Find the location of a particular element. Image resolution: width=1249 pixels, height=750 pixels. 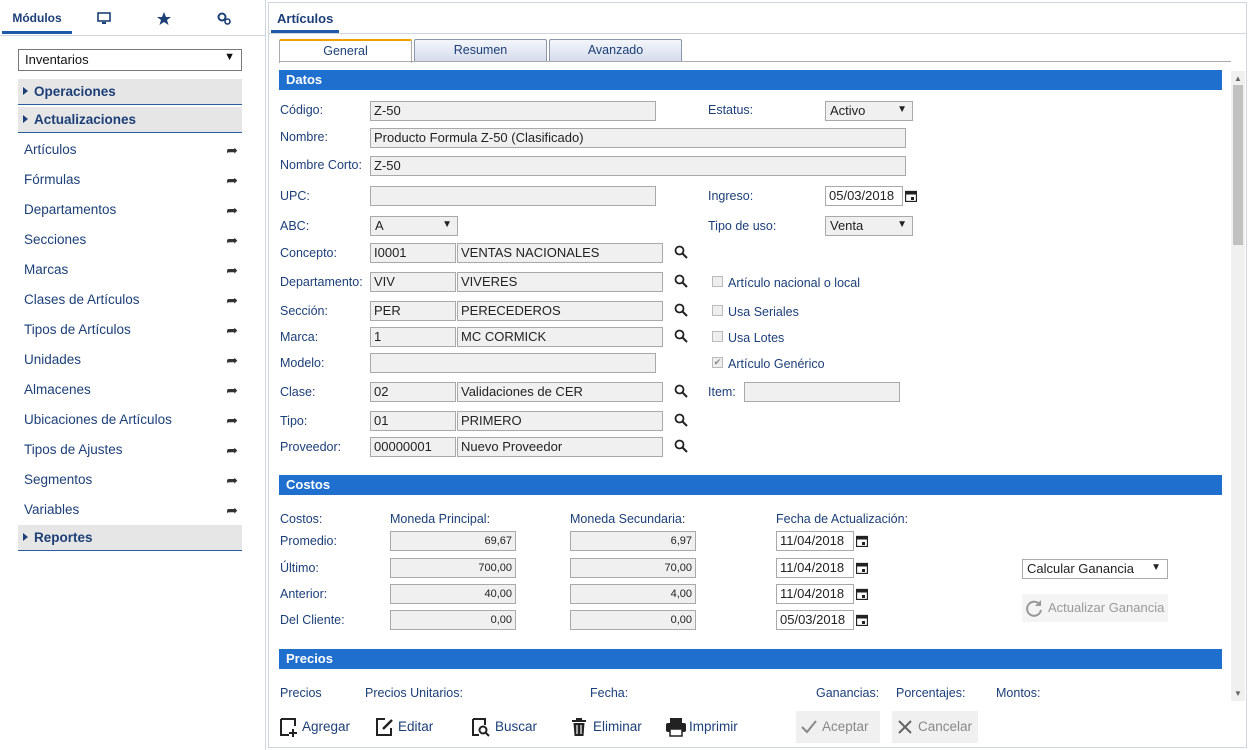

tipo-code-input: 01 is located at coordinates (413, 421).